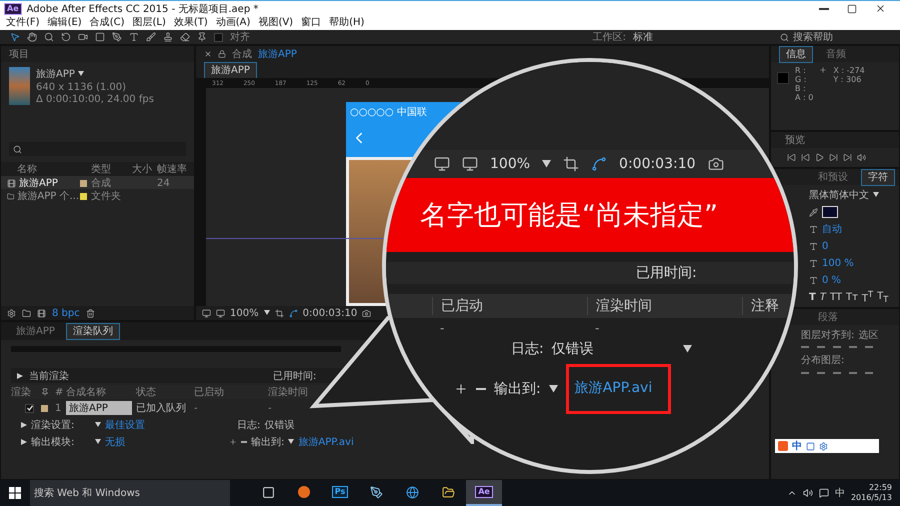 The image size is (900, 506). What do you see at coordinates (97, 195) in the screenshot?
I see `project-row: 旅游APP 个... 文件夹` at bounding box center [97, 195].